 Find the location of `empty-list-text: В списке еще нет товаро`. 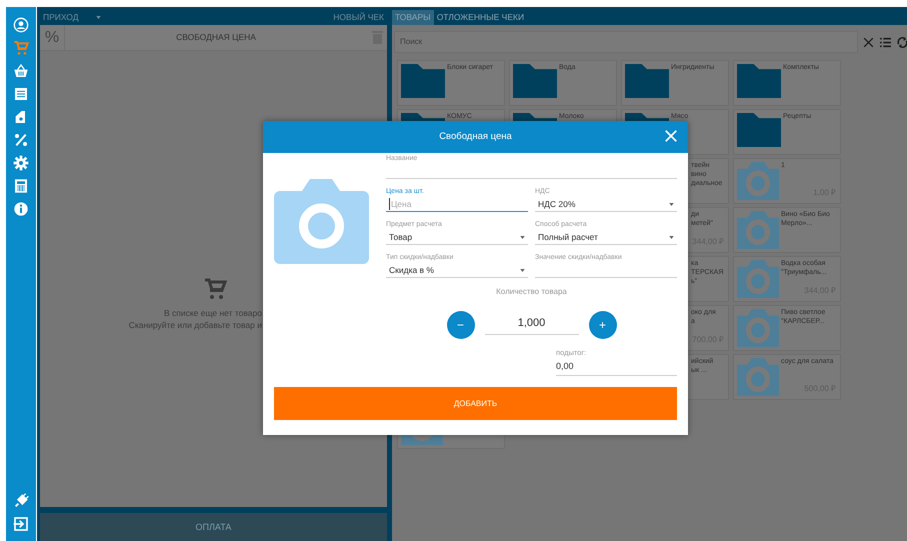

empty-list-text: В списке еще нет товаро is located at coordinates (212, 313).